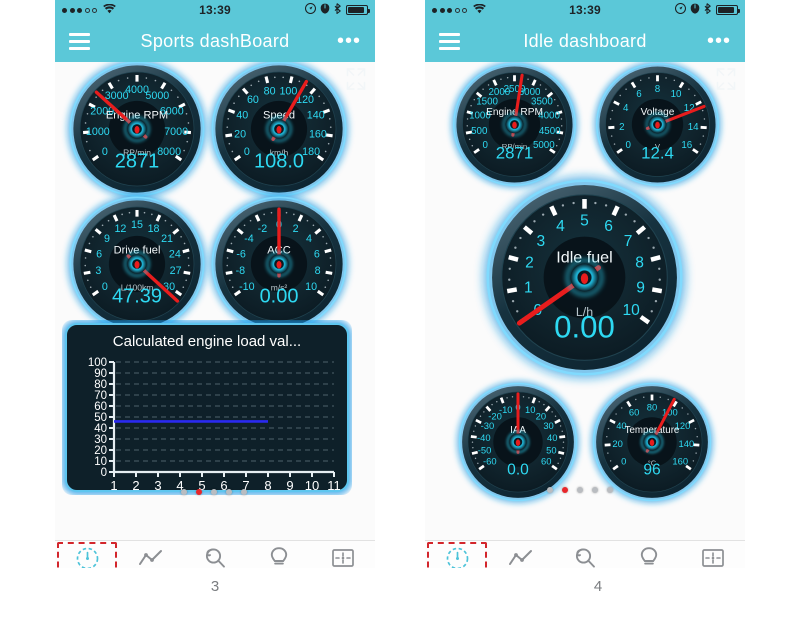  Describe the element at coordinates (584, 277) in the screenshot. I see `gauge-idle-fuel: 012345678910Idle fuelL/h0.00` at that location.